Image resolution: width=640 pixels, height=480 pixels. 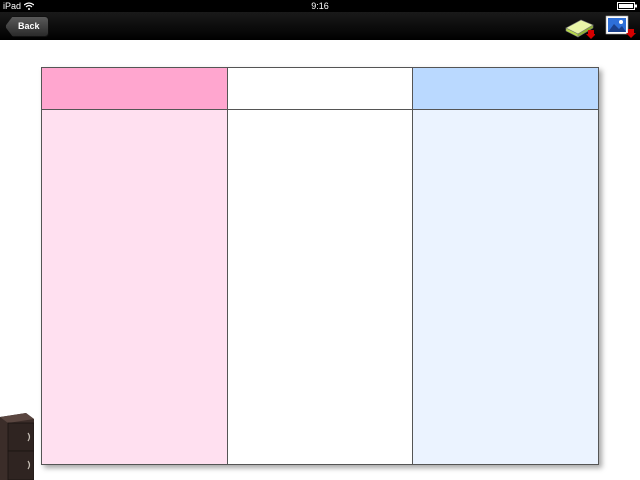 What do you see at coordinates (27, 26) in the screenshot?
I see `back-button: Back` at bounding box center [27, 26].